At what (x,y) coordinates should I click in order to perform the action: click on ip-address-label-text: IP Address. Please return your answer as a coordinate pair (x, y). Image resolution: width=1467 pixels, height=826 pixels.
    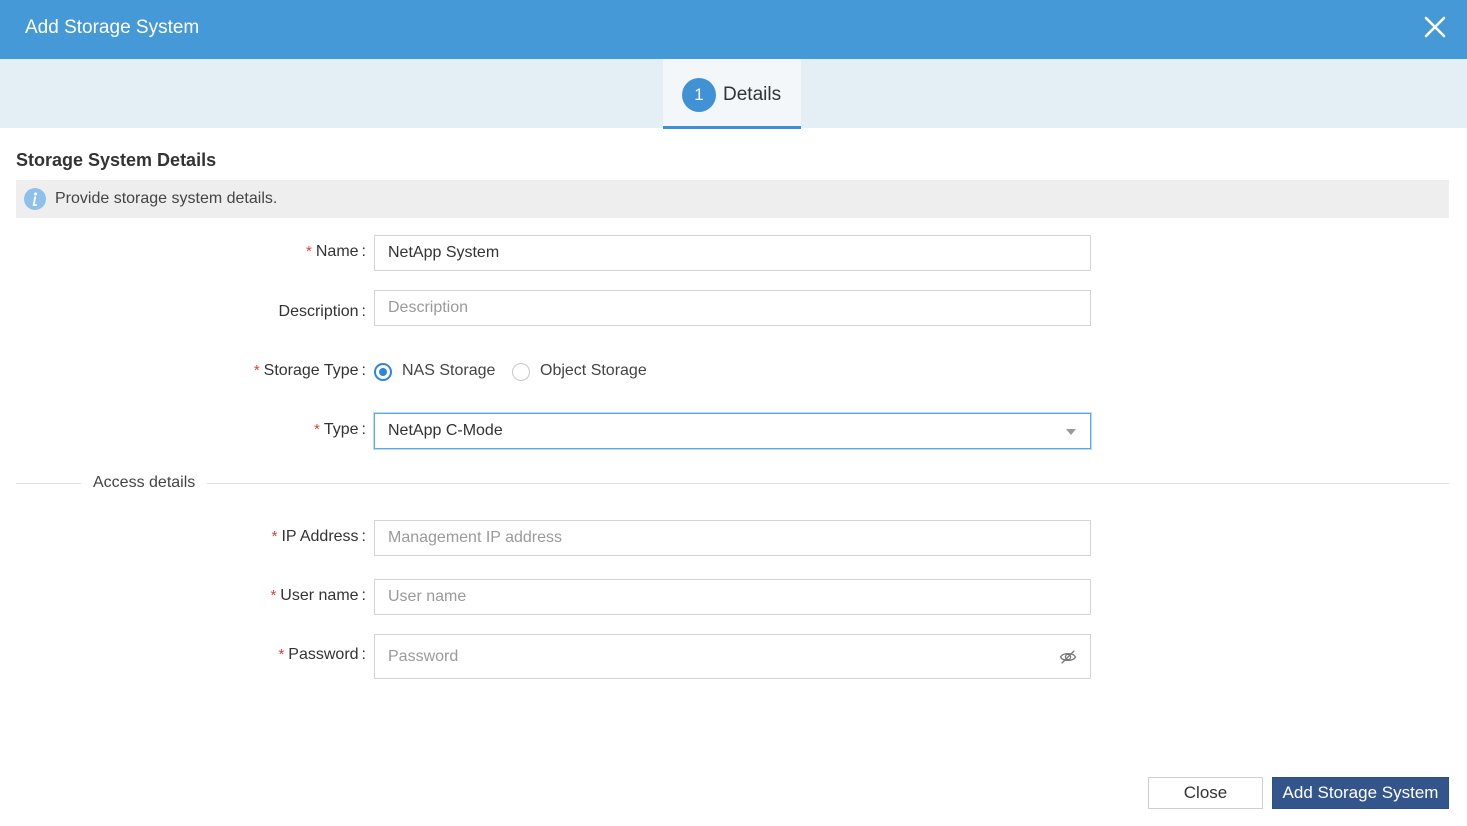
    Looking at the image, I should click on (320, 536).